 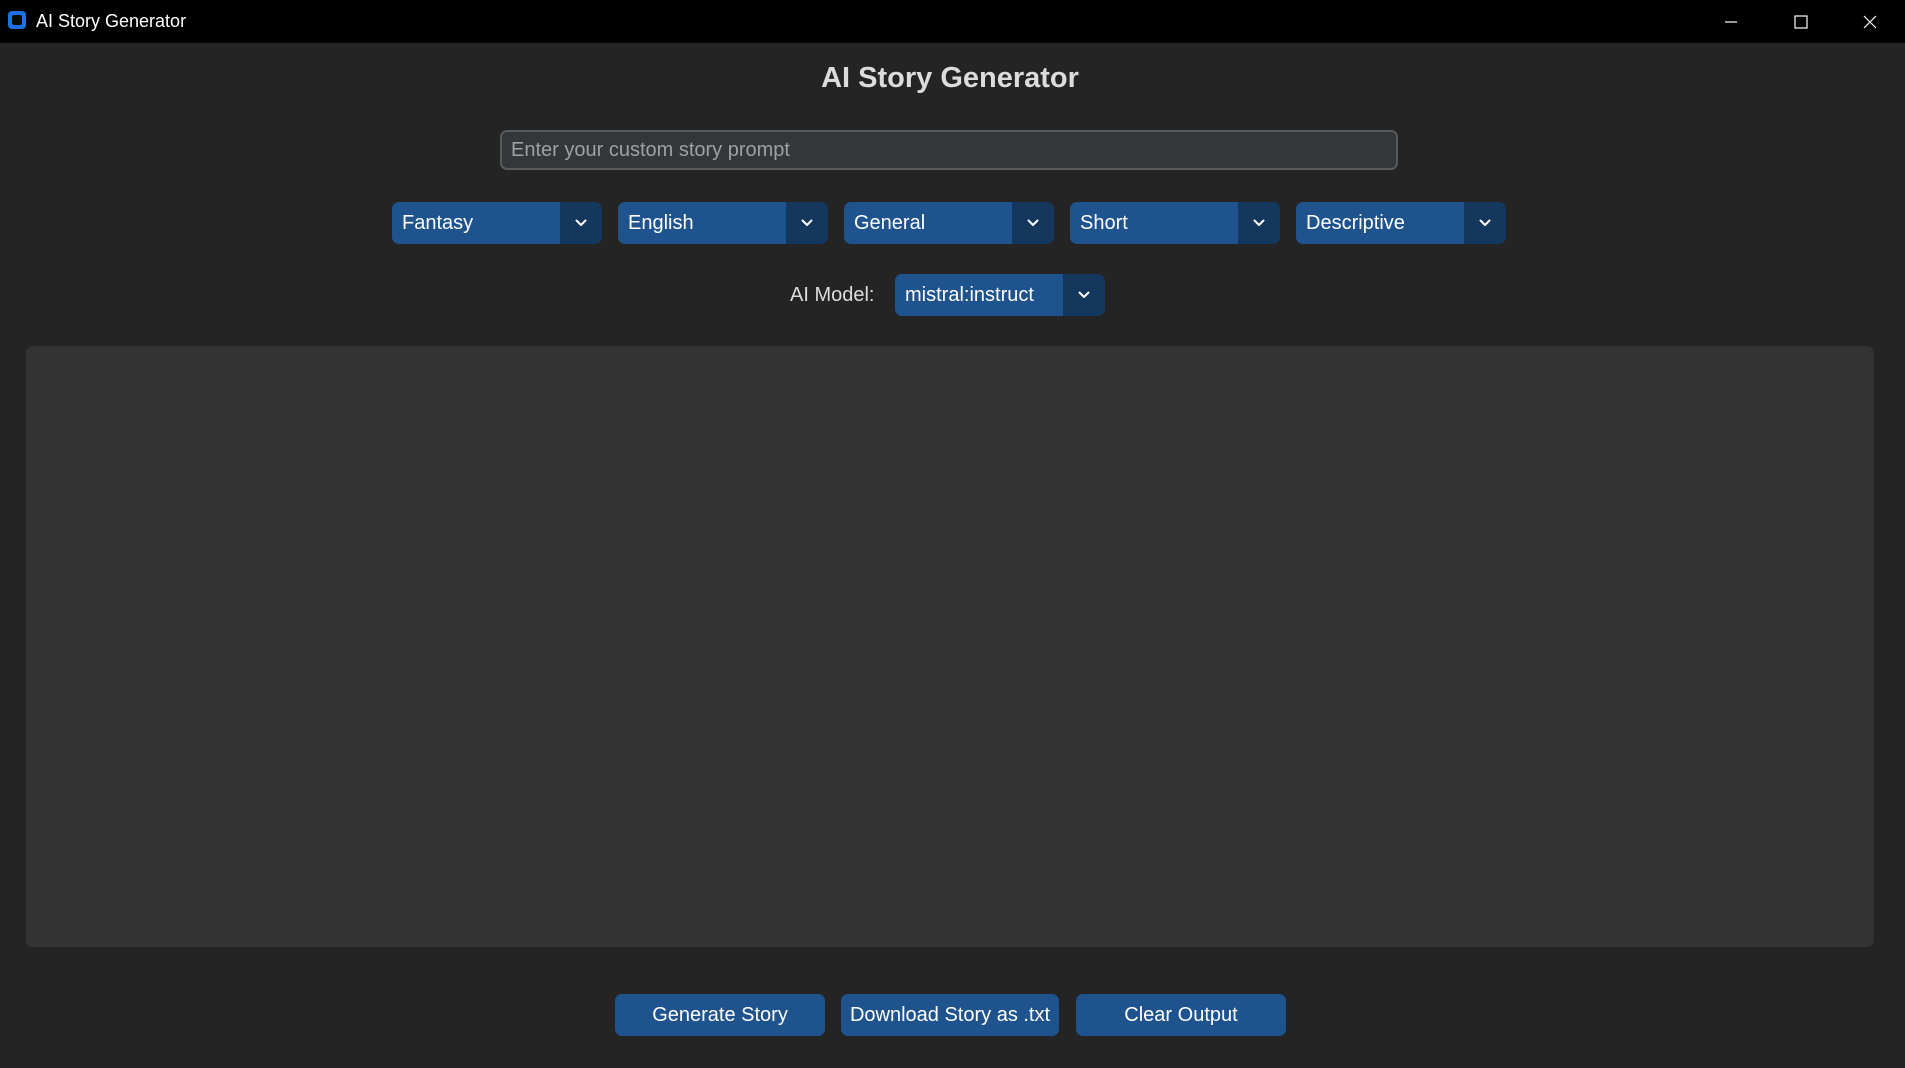 What do you see at coordinates (476, 223) in the screenshot?
I see `genre-dropdown-value: Fantasy` at bounding box center [476, 223].